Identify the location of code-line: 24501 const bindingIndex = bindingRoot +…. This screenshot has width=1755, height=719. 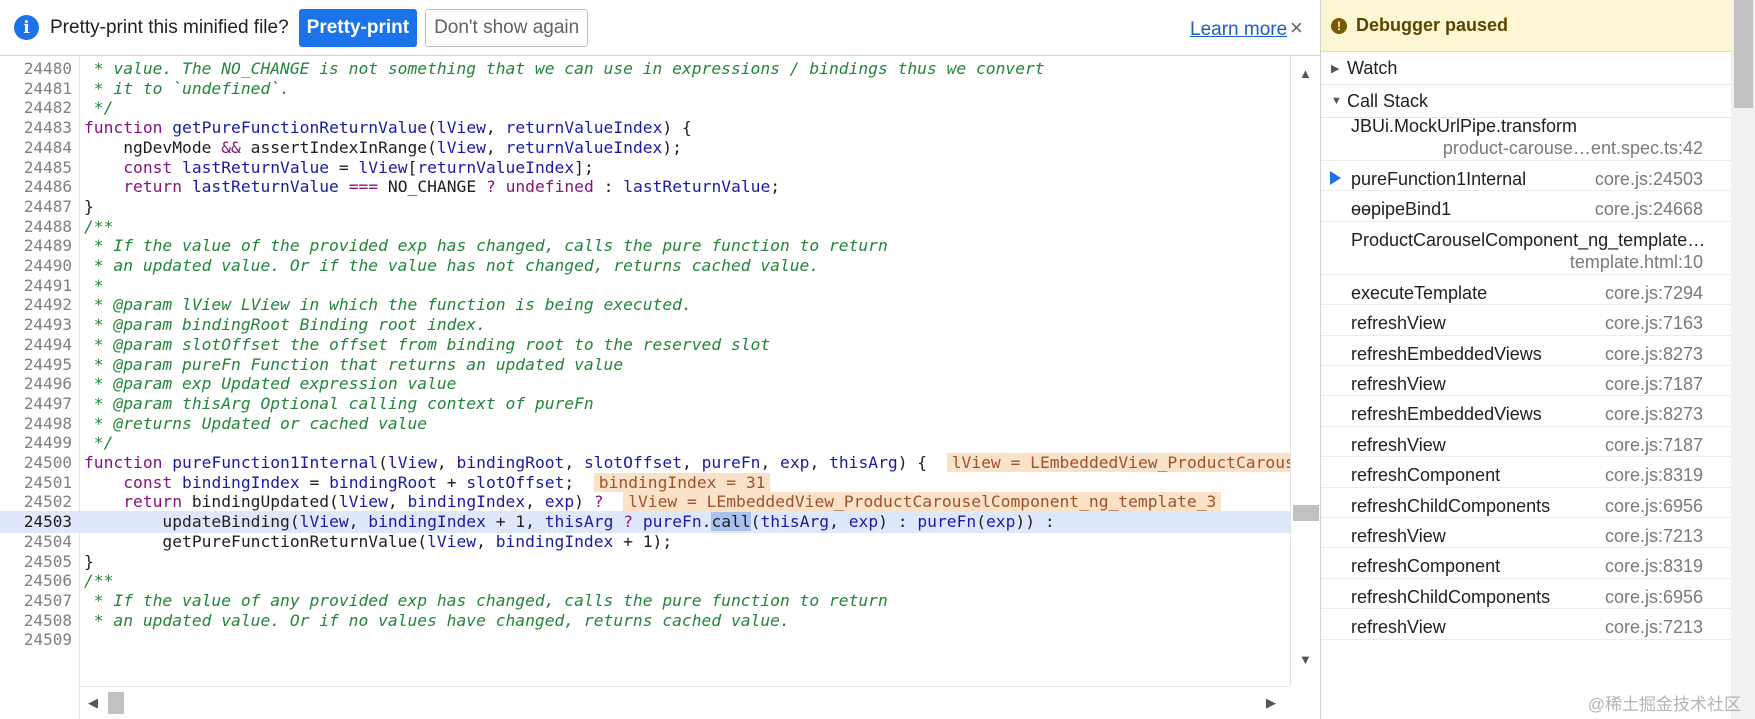
(645, 483).